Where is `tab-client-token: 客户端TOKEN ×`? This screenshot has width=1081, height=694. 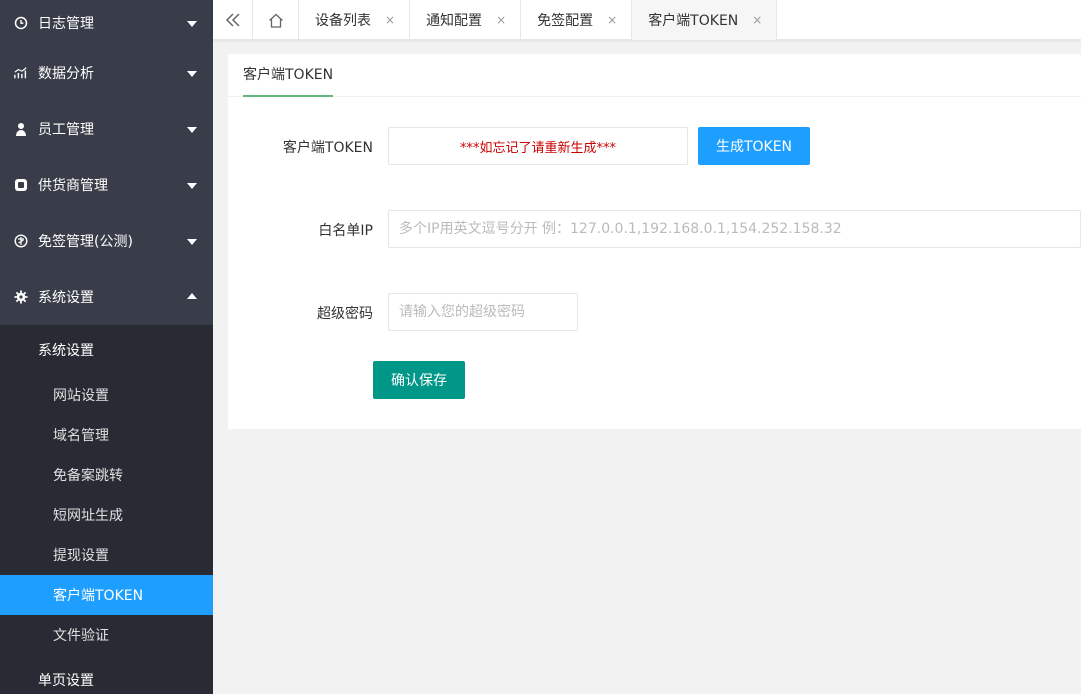 tab-client-token: 客户端TOKEN × is located at coordinates (705, 20).